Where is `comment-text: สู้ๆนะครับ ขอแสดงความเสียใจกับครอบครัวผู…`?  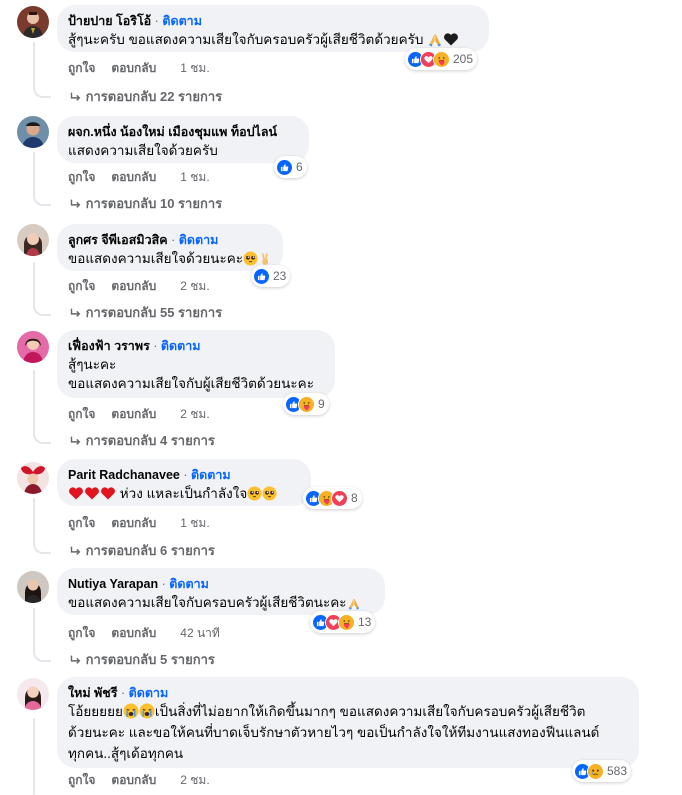 comment-text: สู้ๆนะครับ ขอแสดงความเสียใจกับครอบครัวผู… is located at coordinates (246, 39).